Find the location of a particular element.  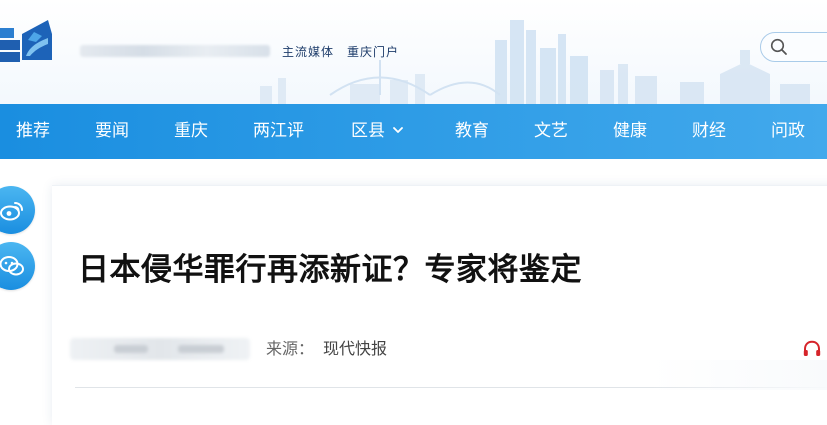

chevron-down-icon is located at coordinates (398, 130).